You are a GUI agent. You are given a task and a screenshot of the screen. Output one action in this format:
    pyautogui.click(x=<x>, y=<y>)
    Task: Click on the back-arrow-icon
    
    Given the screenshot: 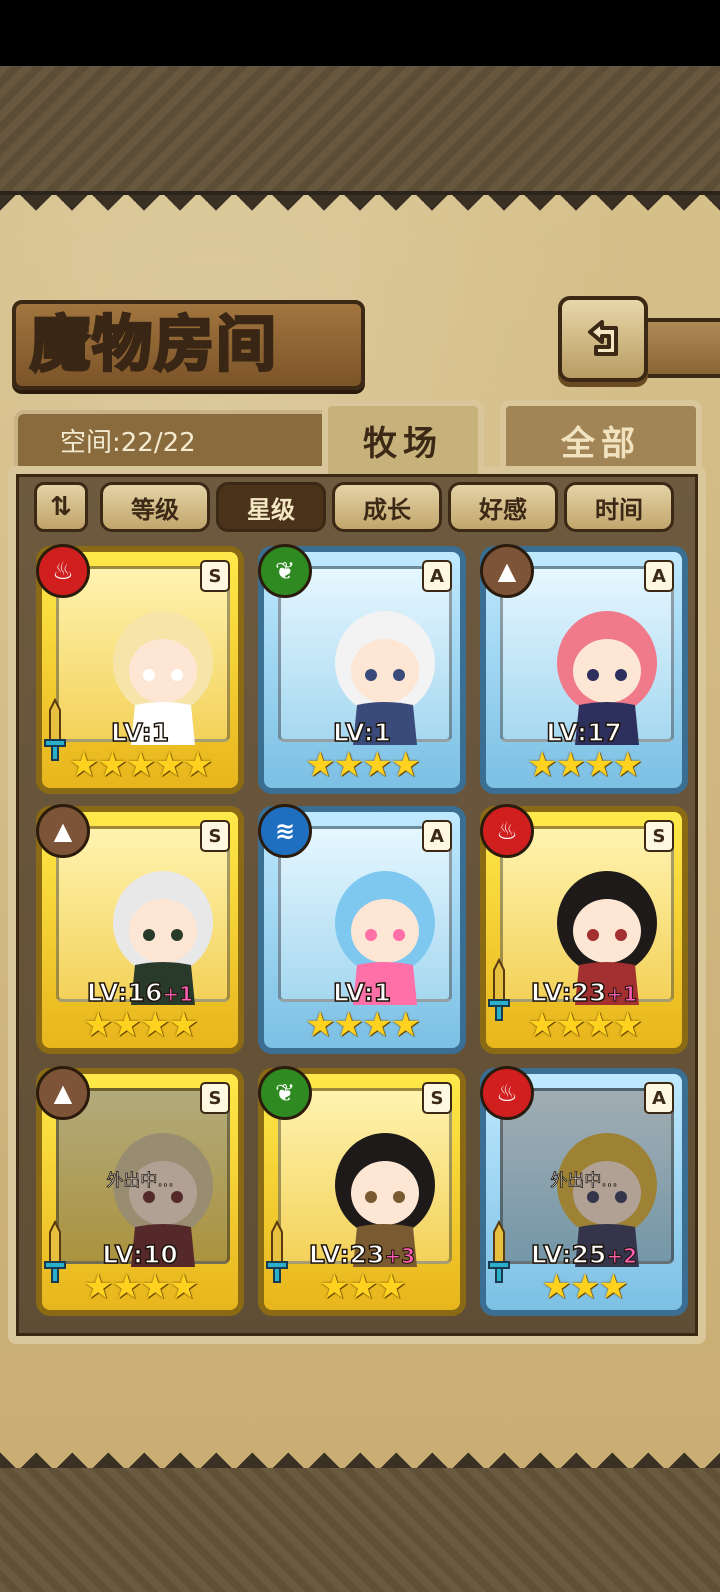 What is the action you would take?
    pyautogui.click(x=603, y=338)
    